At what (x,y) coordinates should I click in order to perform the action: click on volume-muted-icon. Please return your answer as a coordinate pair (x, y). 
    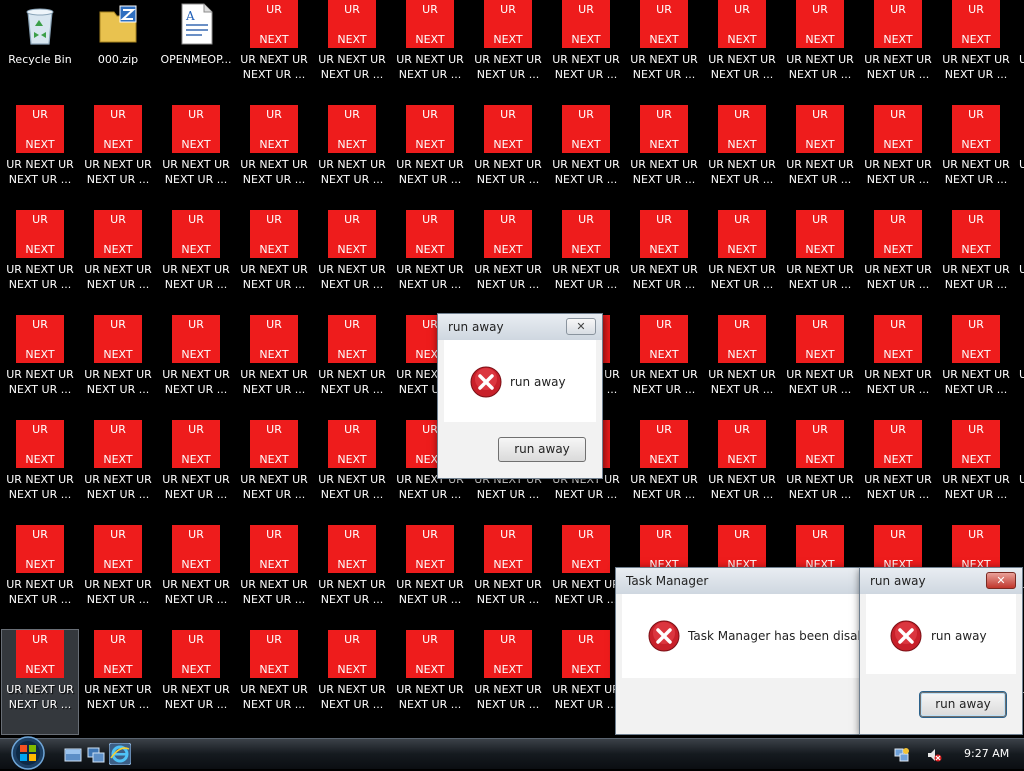
    Looking at the image, I should click on (934, 755).